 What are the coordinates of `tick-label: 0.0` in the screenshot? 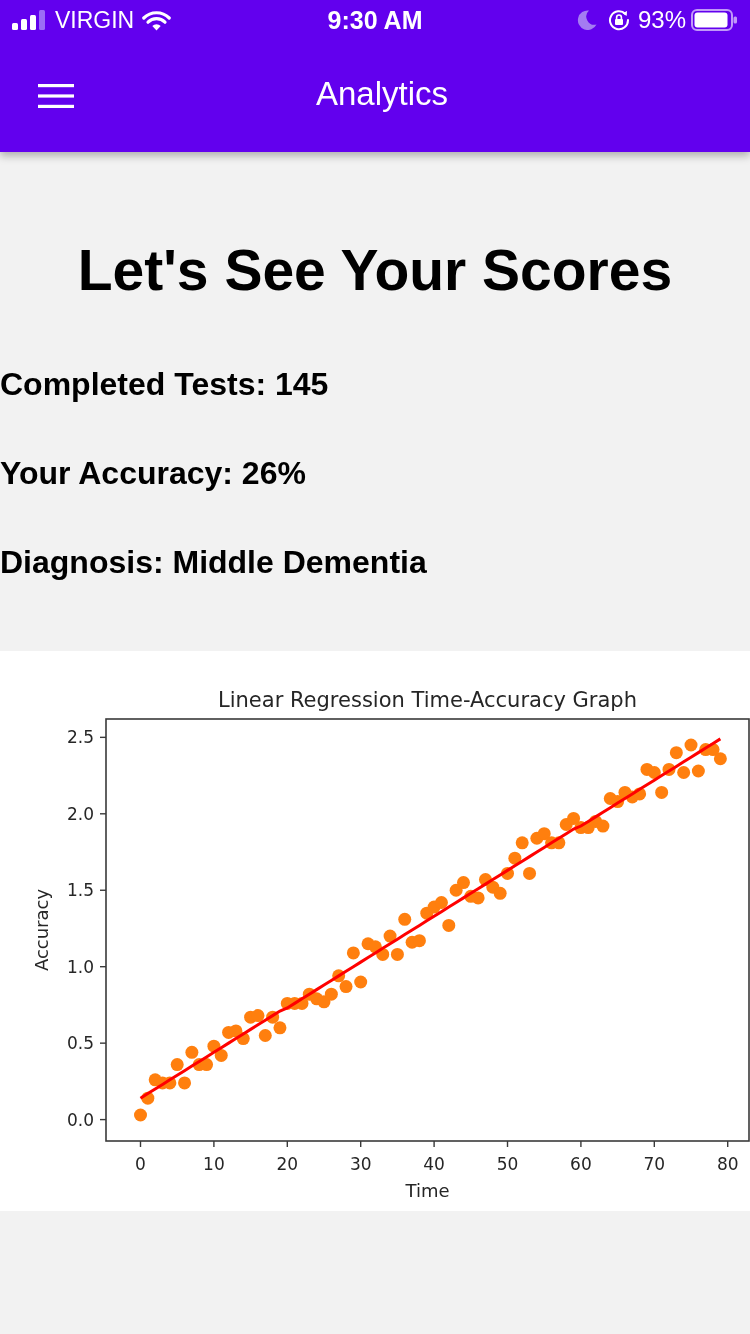 It's located at (80, 1119).